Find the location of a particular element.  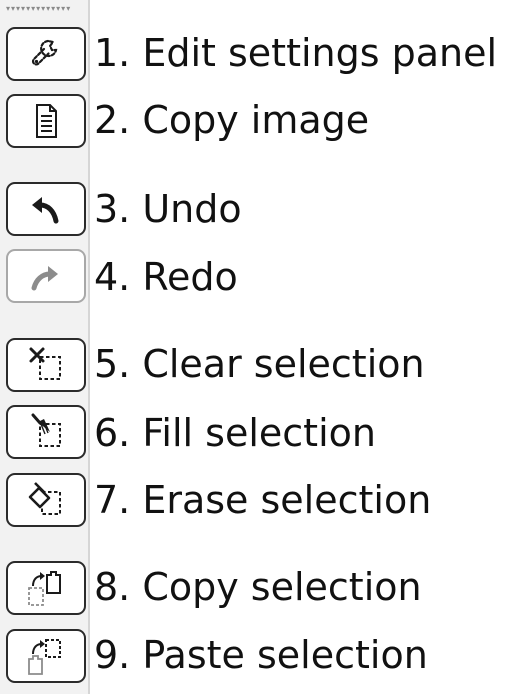

clear-selection-label: 5. Clear selection is located at coordinates (259, 364).